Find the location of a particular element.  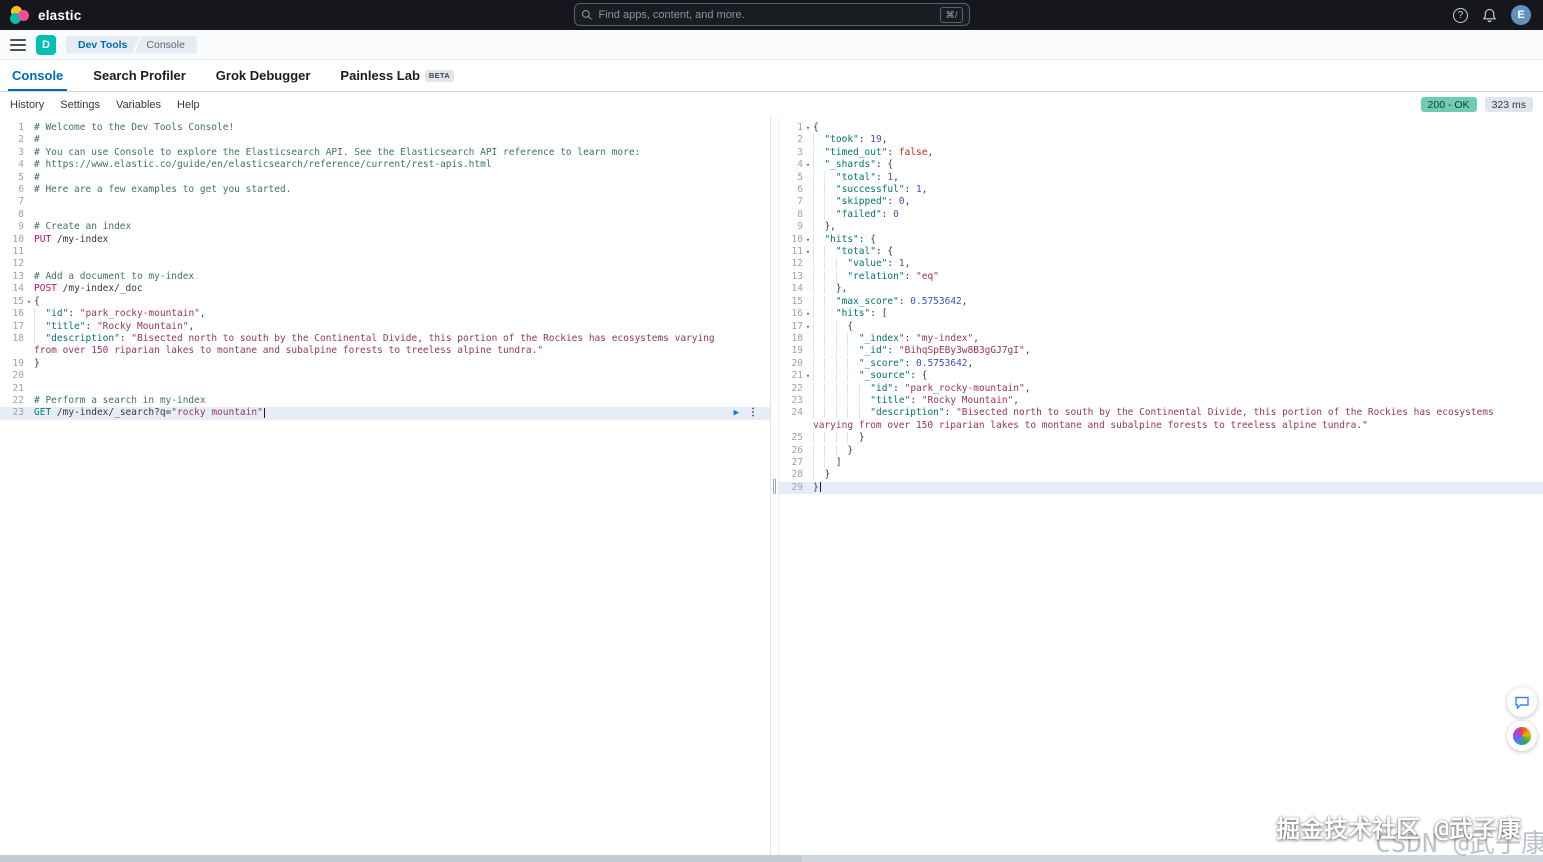

editor-line: 12 "value": 1, is located at coordinates (1161, 264).